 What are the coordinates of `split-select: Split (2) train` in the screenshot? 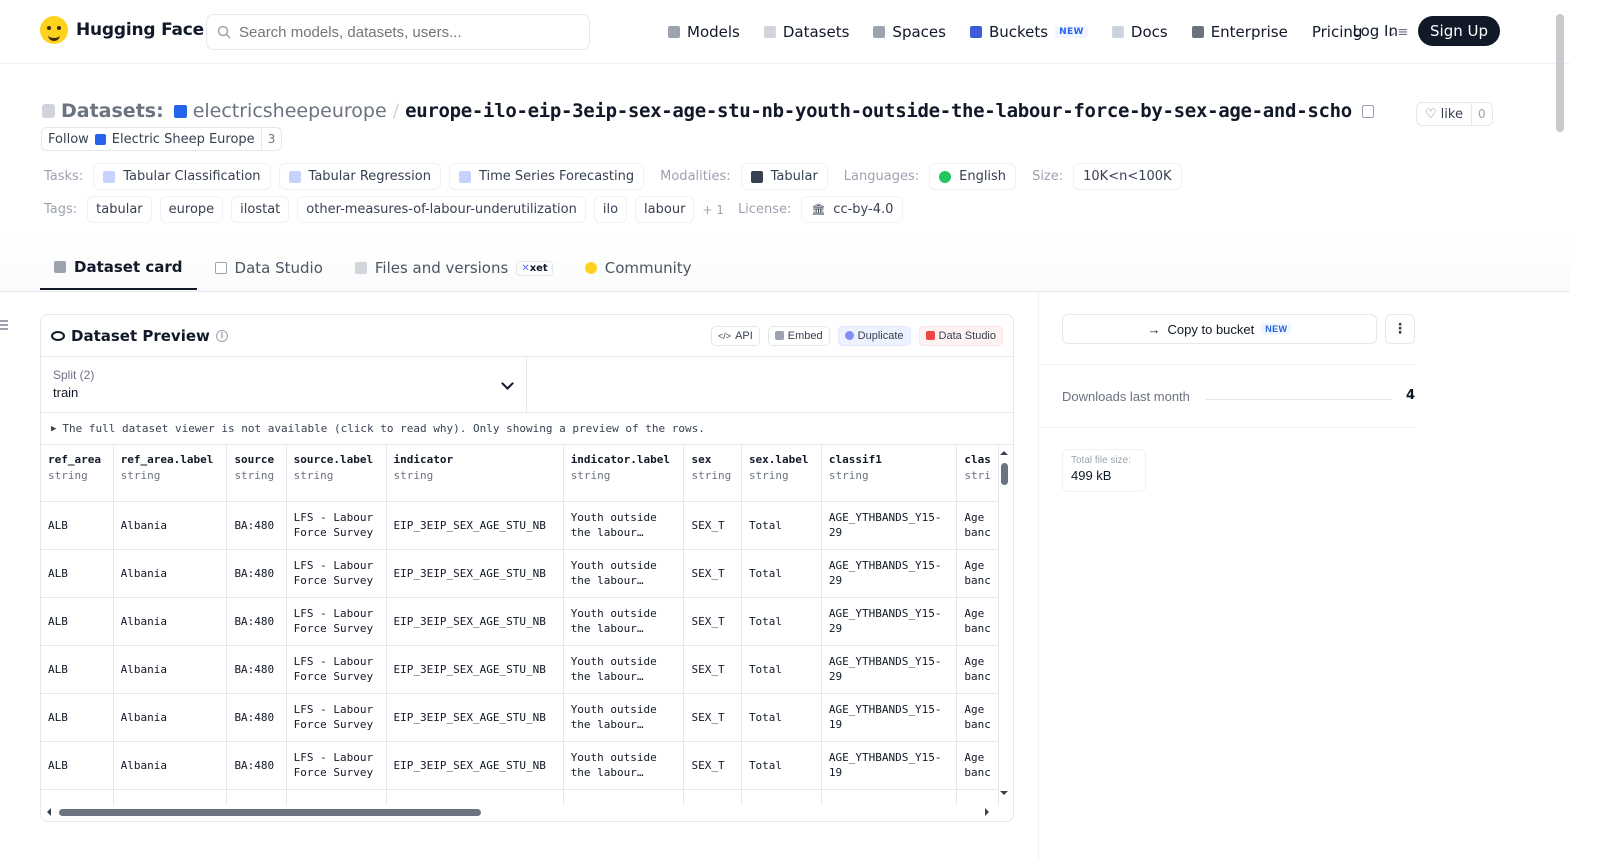 It's located at (284, 384).